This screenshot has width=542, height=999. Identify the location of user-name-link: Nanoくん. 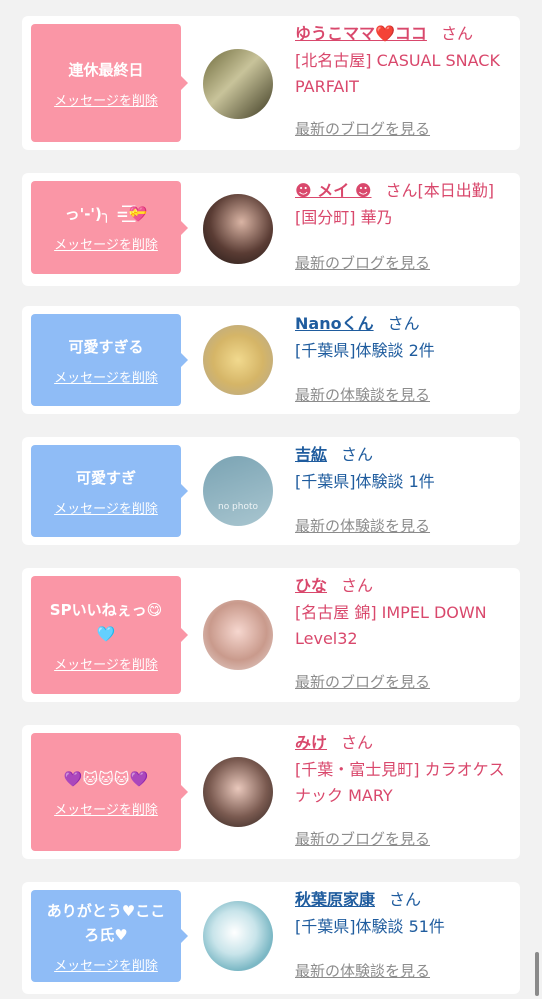
(334, 323).